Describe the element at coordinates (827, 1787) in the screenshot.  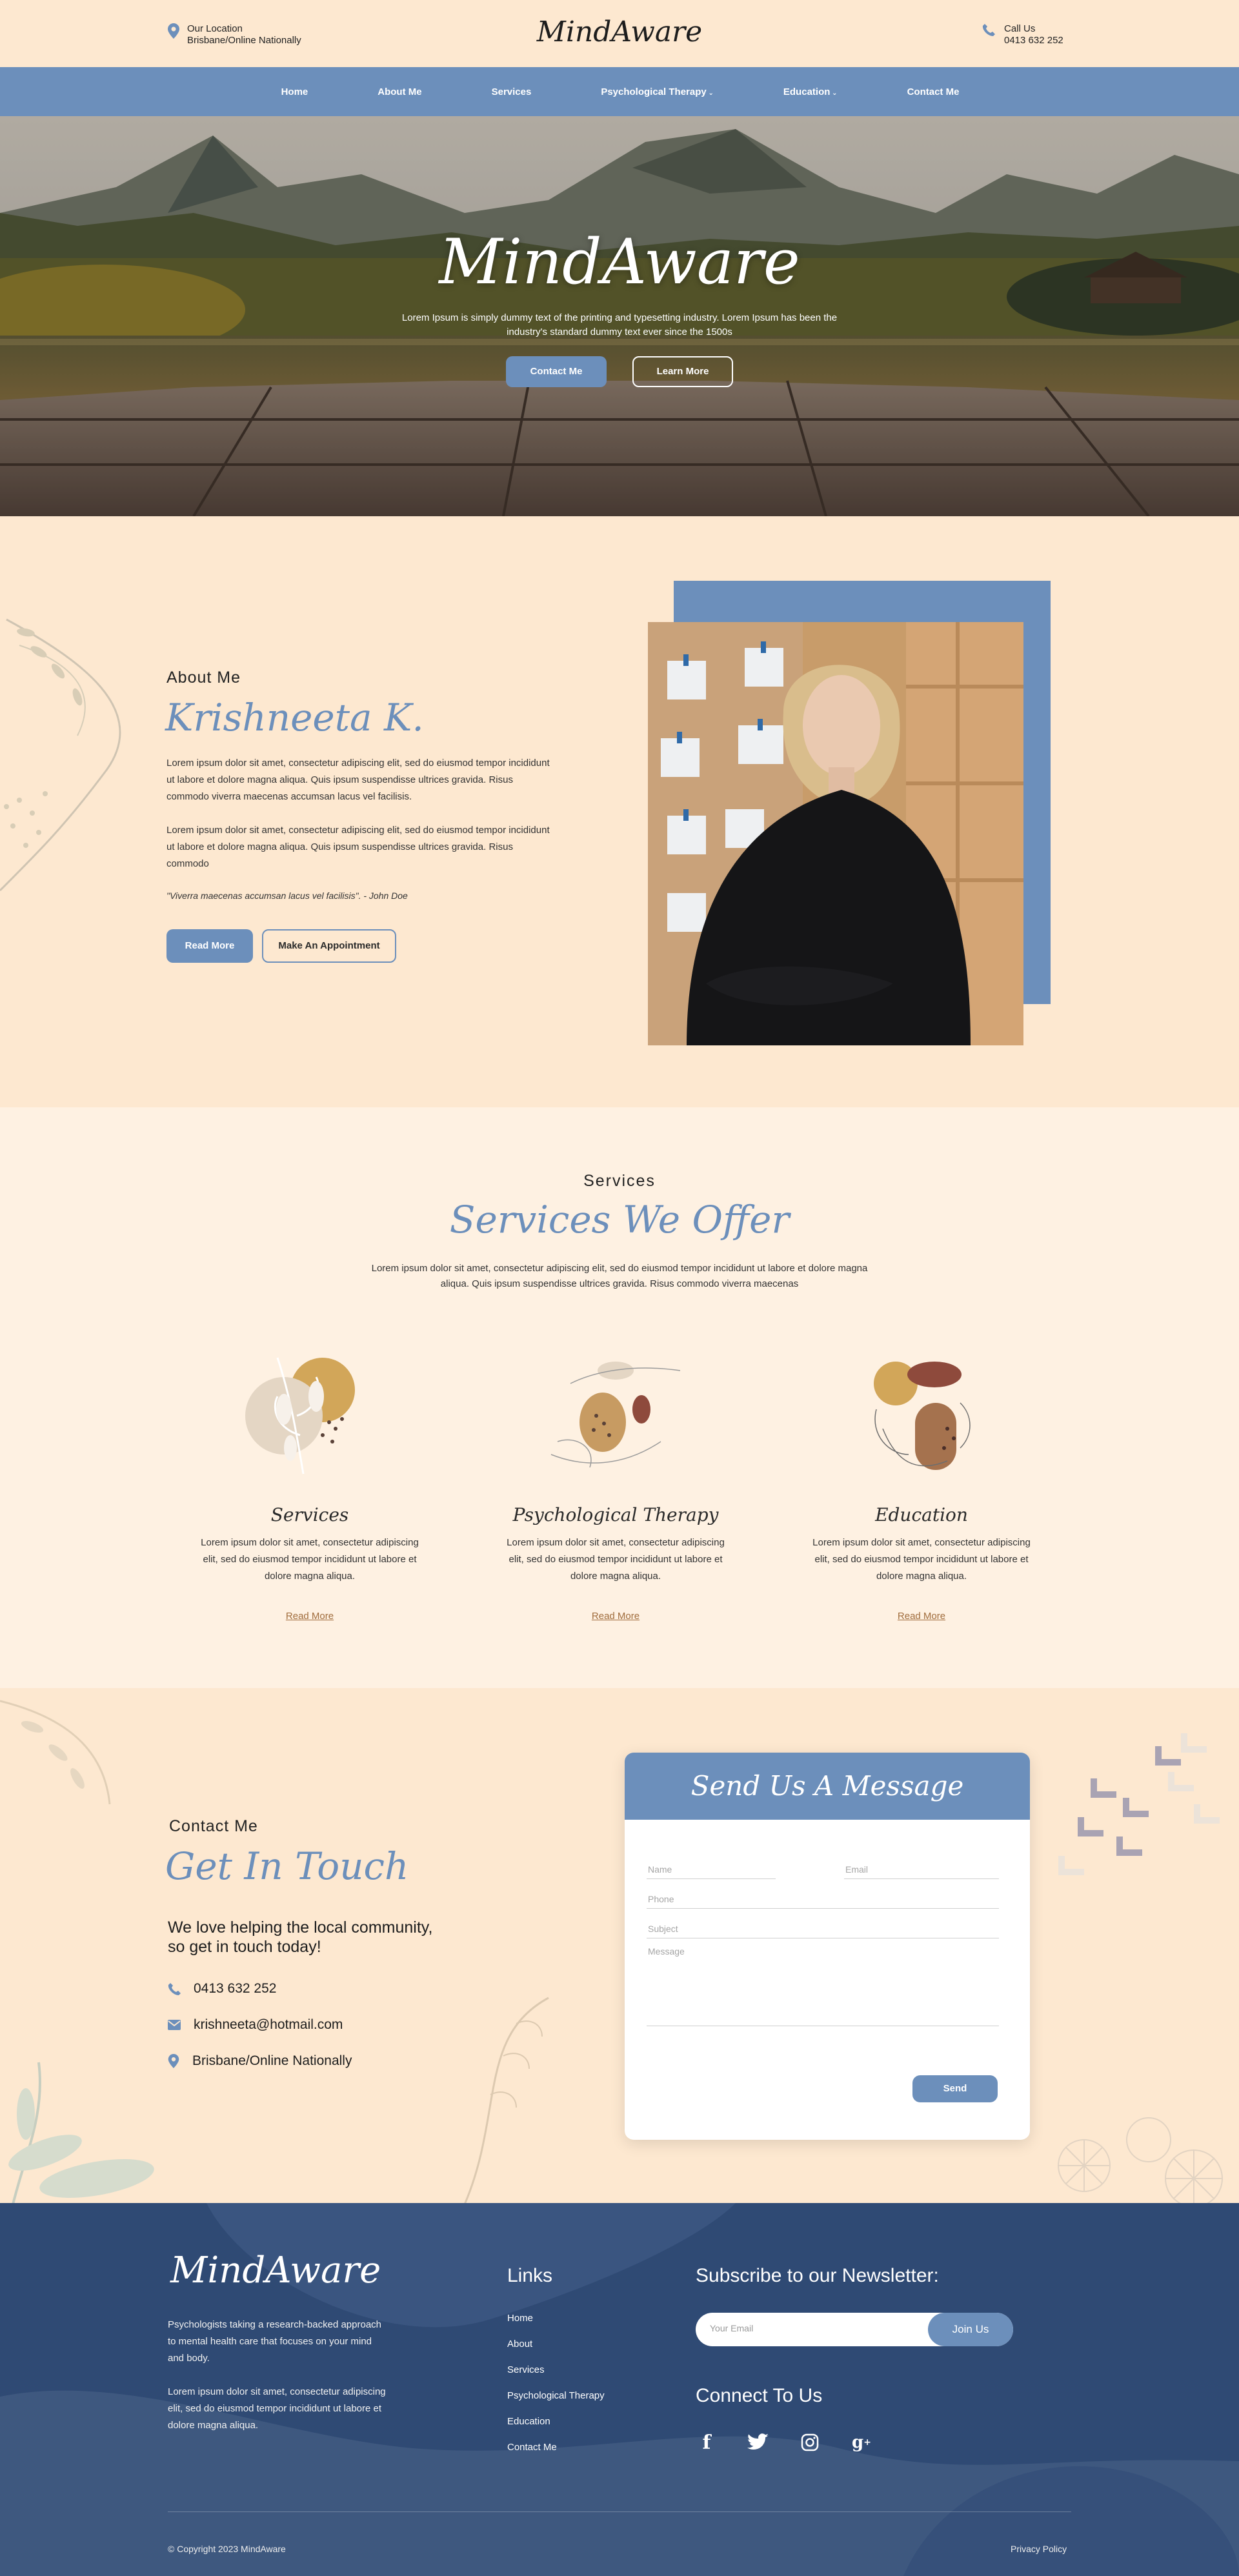
I see `form-title: Send Us A Message` at that location.